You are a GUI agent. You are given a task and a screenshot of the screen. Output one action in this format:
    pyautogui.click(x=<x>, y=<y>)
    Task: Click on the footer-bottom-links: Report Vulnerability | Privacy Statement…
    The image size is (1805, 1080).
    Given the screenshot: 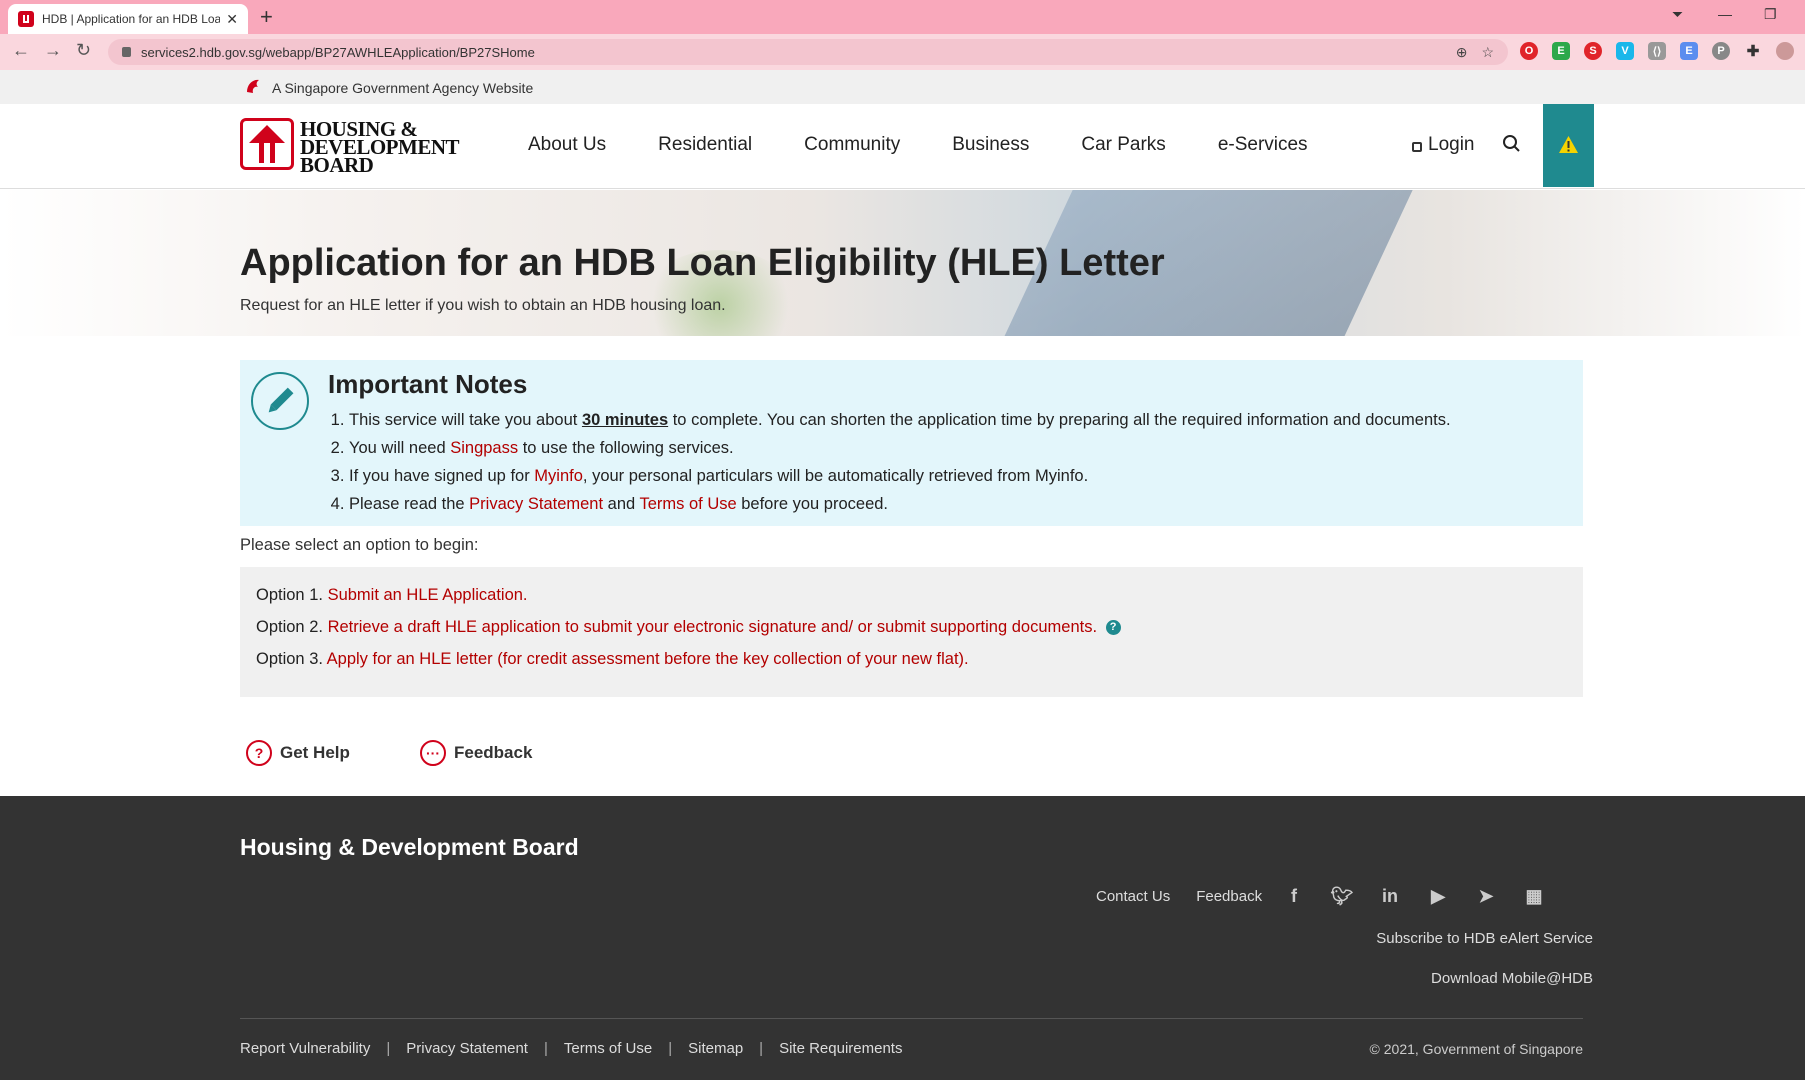 What is the action you would take?
    pyautogui.click(x=571, y=1048)
    